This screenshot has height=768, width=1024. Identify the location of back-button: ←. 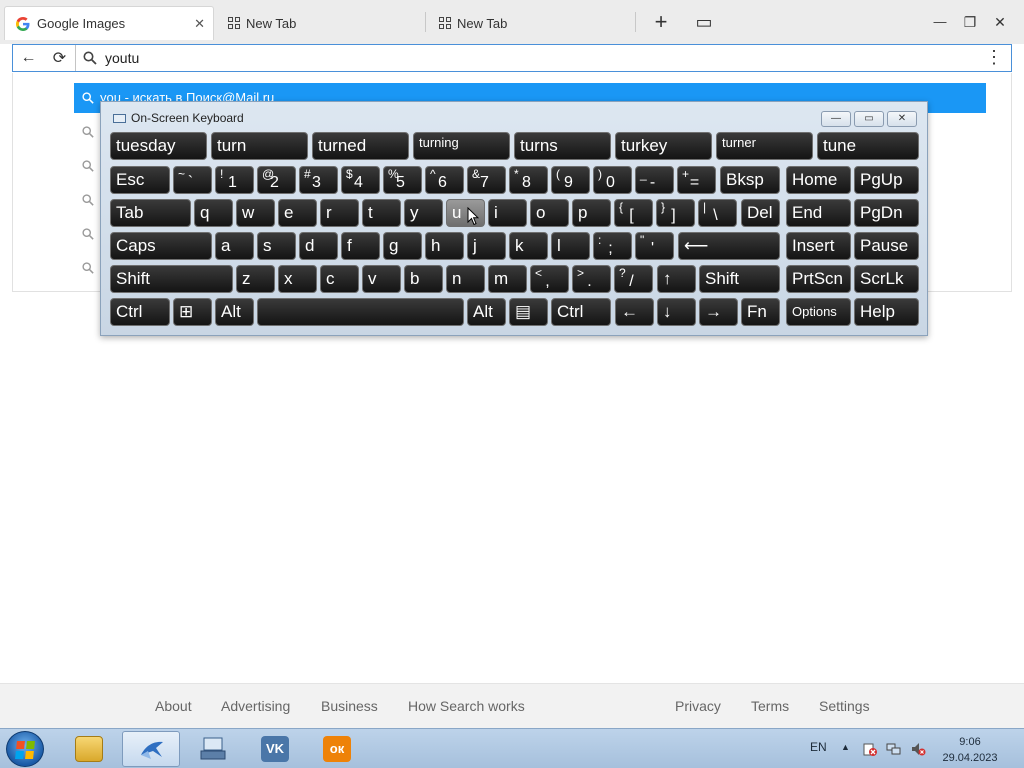
(28, 58).